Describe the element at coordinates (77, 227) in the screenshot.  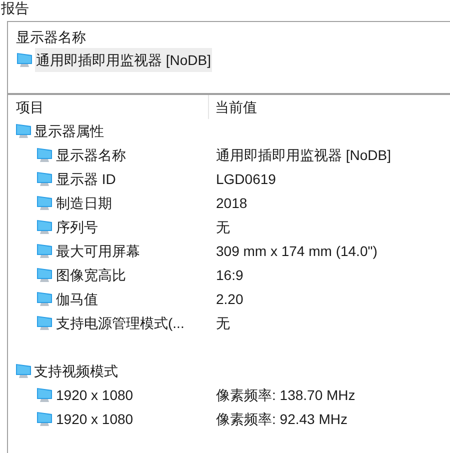
I see `tree-item: 序列号` at that location.